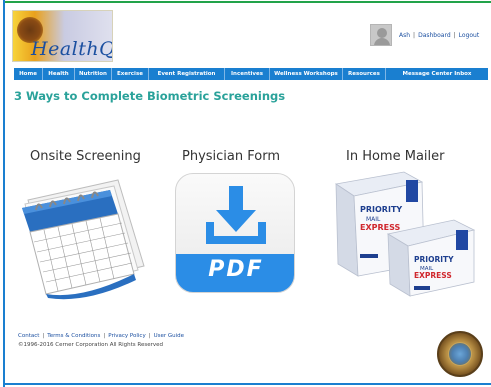  Describe the element at coordinates (381, 209) in the screenshot. I see `box-brand-priority: PRIORITY` at that location.